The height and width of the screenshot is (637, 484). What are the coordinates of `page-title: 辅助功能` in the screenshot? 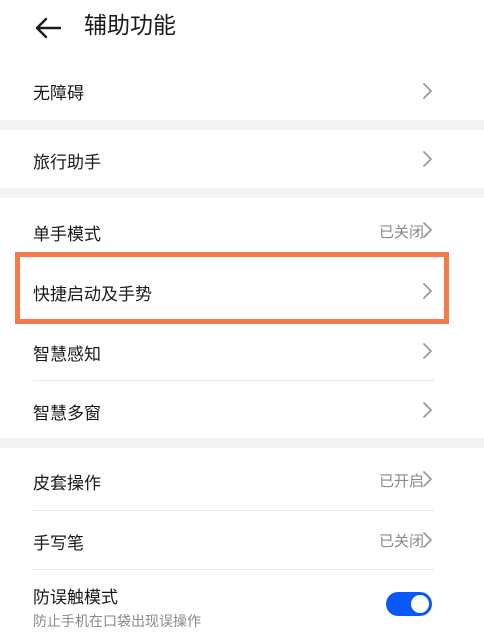 It's located at (130, 26).